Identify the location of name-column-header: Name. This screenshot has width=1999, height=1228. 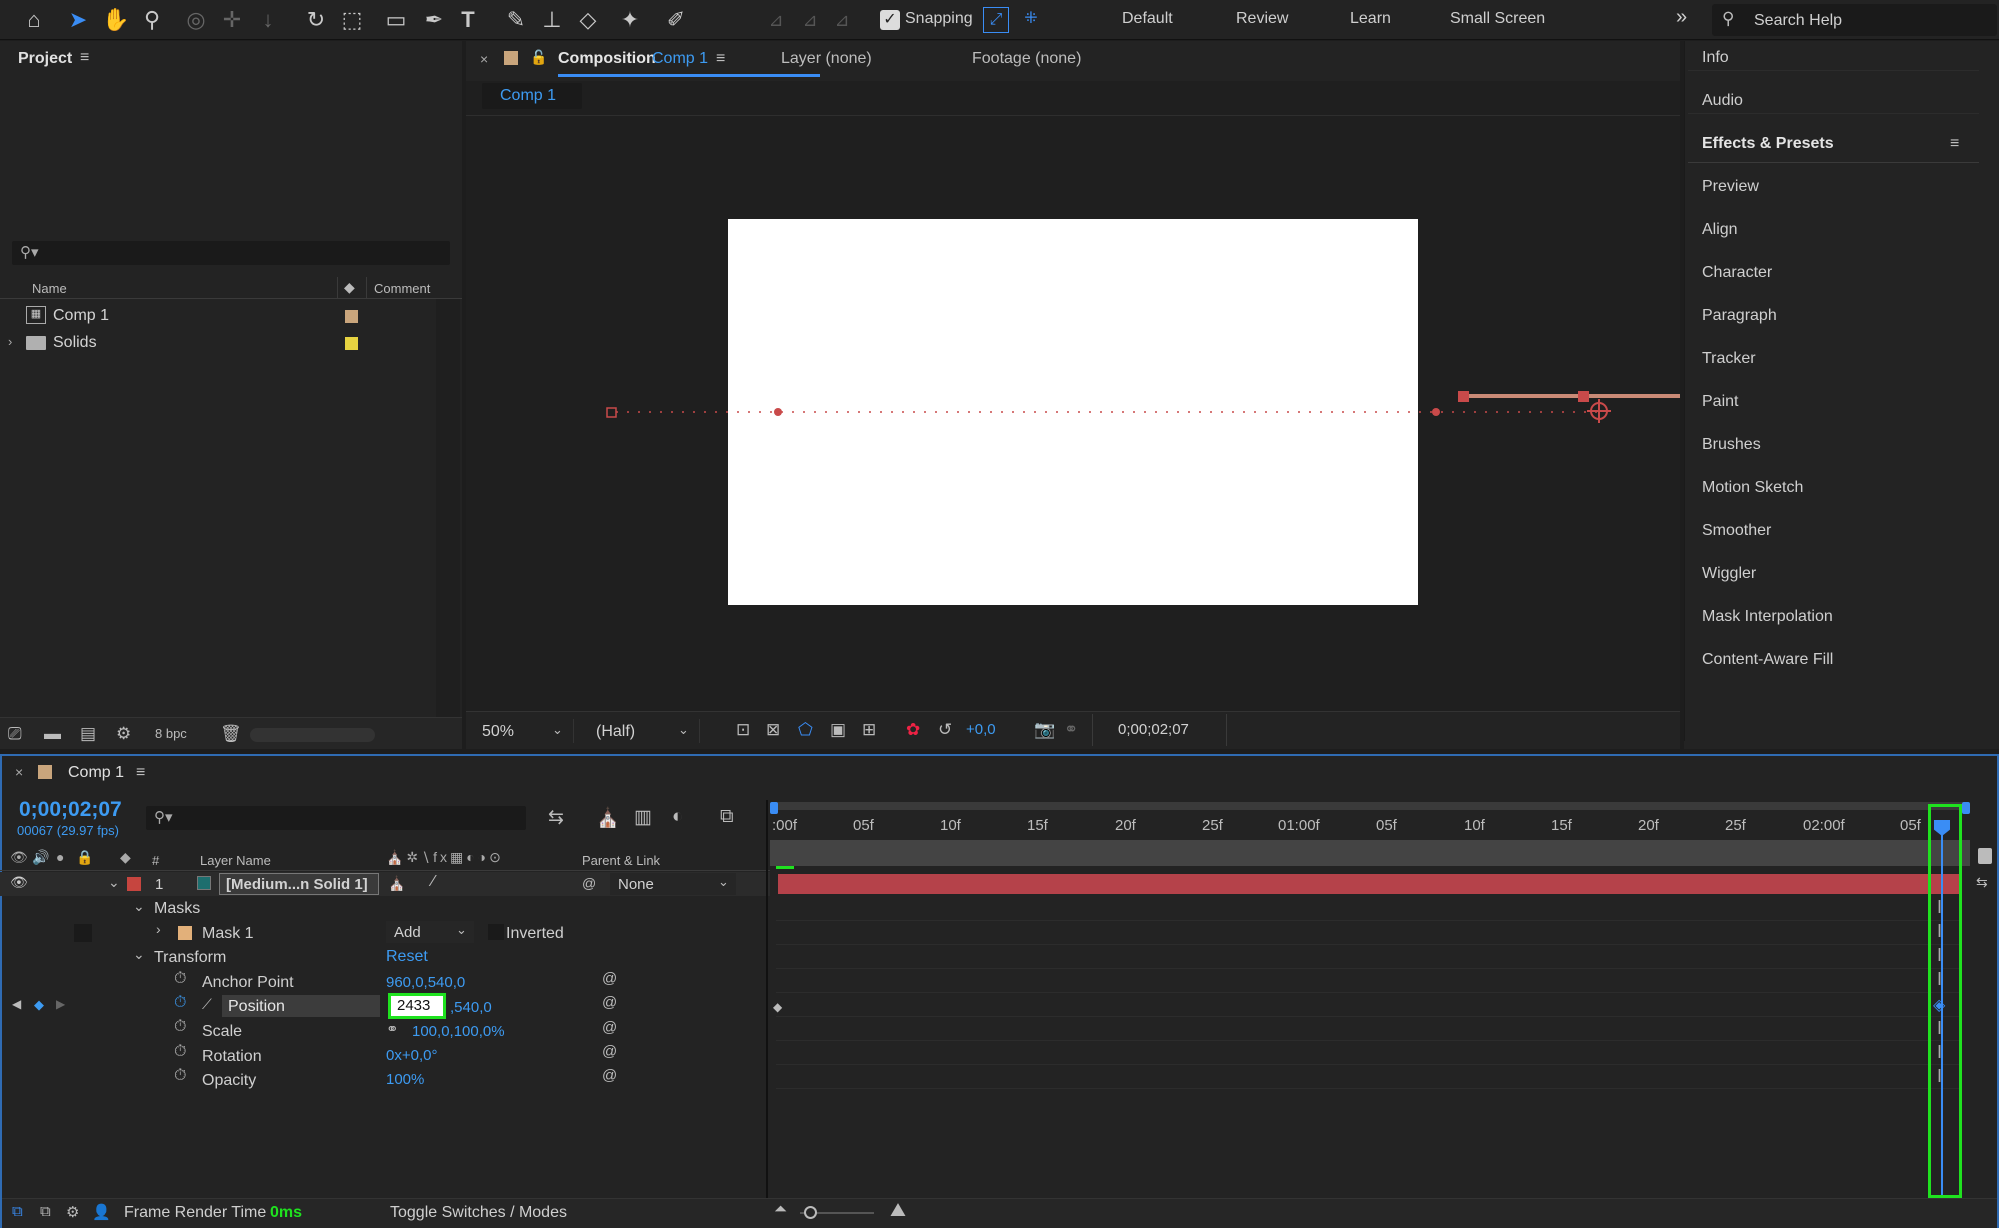
(49, 288).